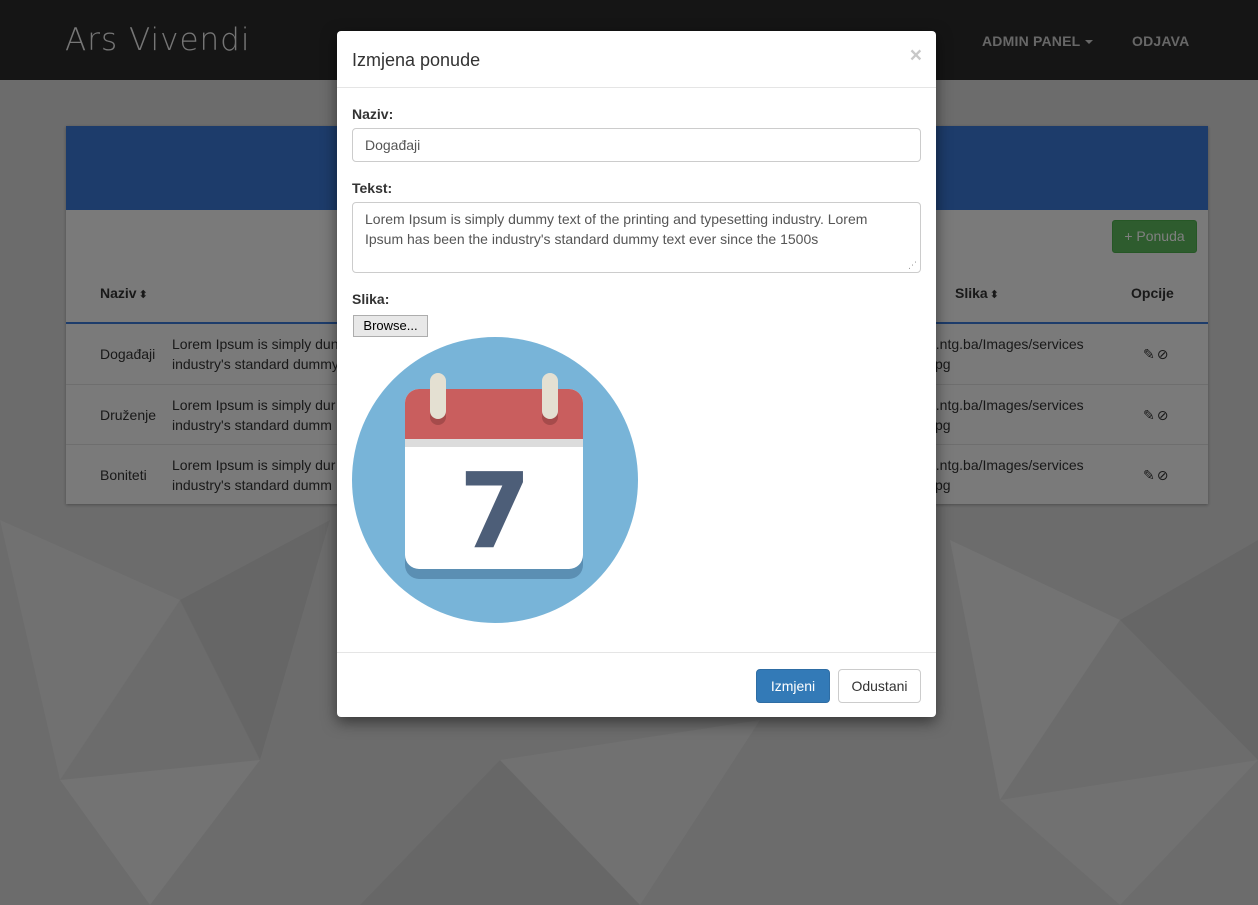 This screenshot has width=1258, height=905. What do you see at coordinates (371, 299) in the screenshot?
I see `slika-label: Slika:` at bounding box center [371, 299].